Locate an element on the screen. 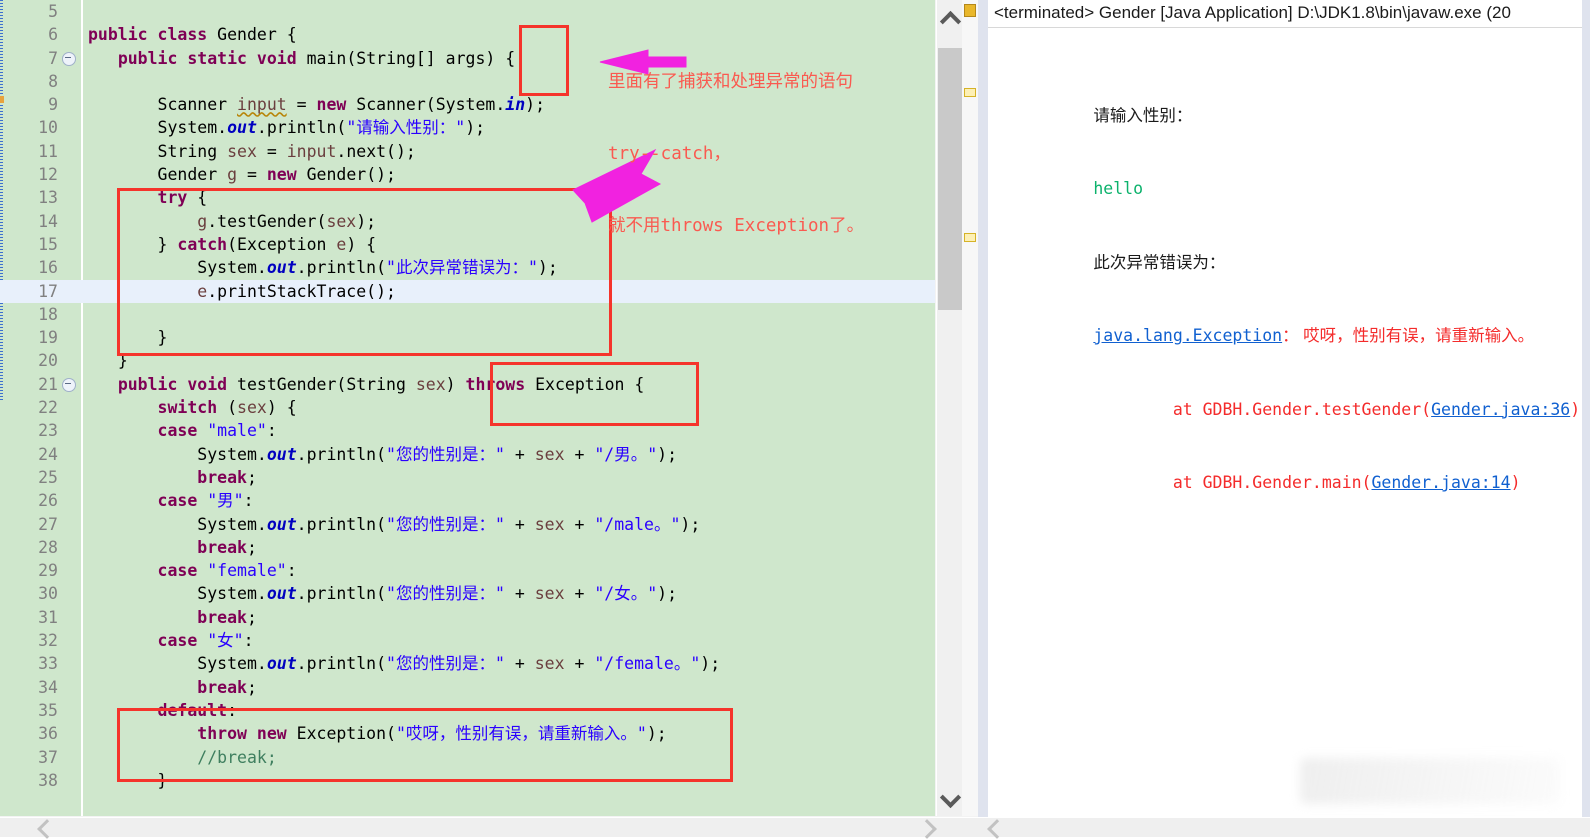 This screenshot has height=839, width=1590. console-left-rail is located at coordinates (983, 418).